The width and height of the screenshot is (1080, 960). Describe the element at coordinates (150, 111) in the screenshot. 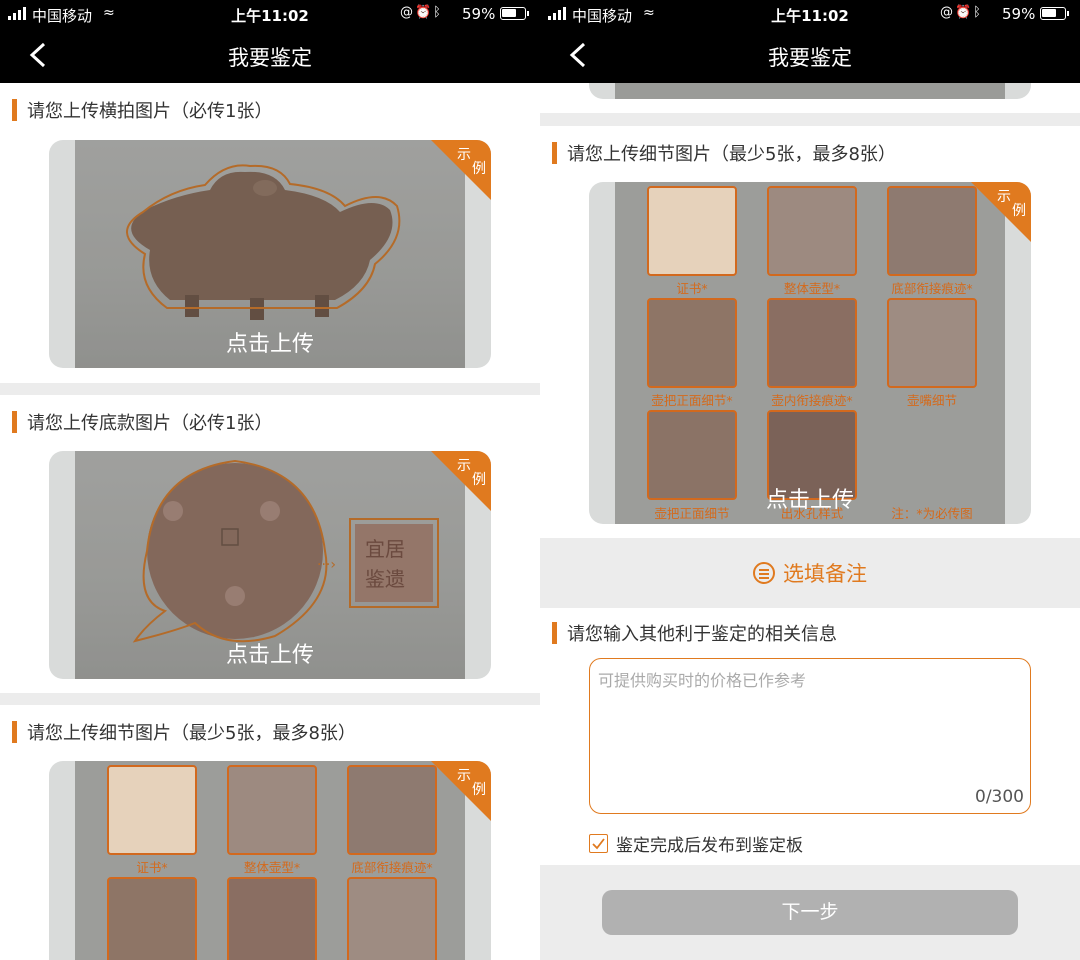

I see `section-title: 请您上传横拍图片（必传1张）` at that location.